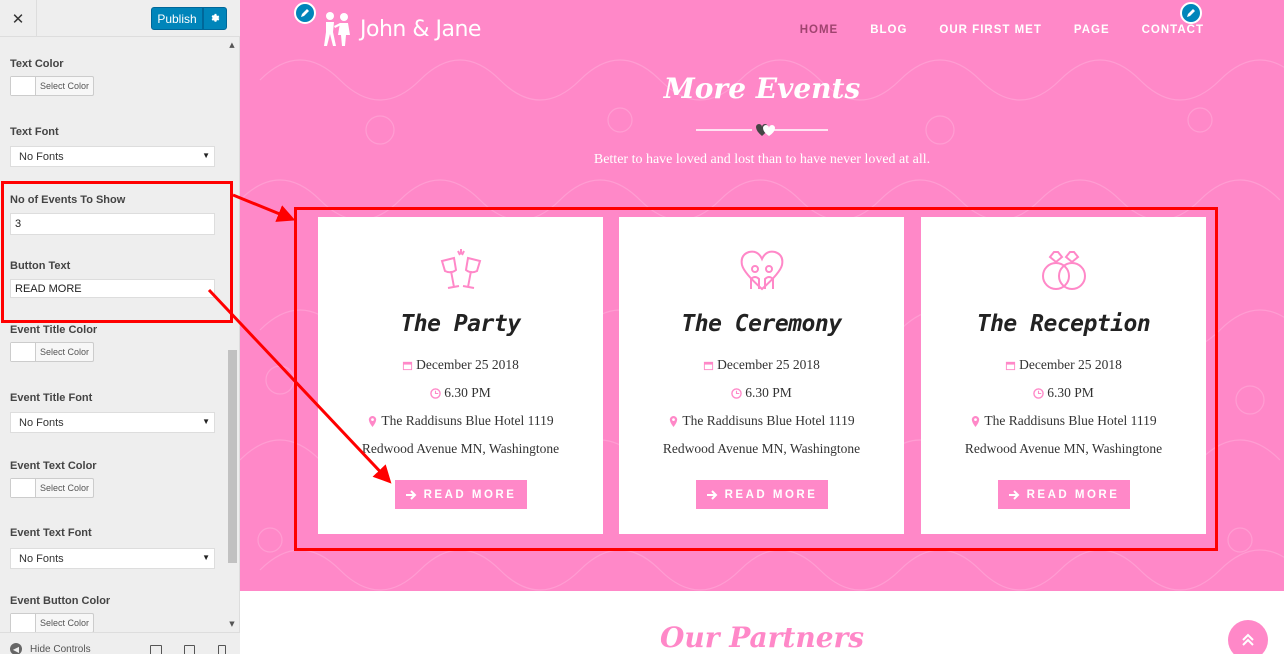 This screenshot has height=654, width=1284. Describe the element at coordinates (60, 648) in the screenshot. I see `hide-controls-label: Hide Controls` at that location.